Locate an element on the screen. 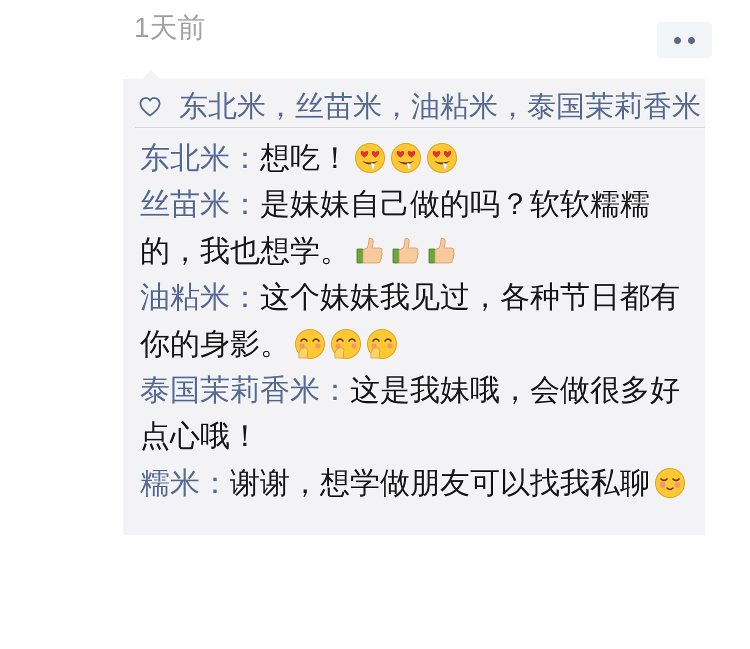 The height and width of the screenshot is (649, 750). post-time: 1天前 is located at coordinates (170, 28).